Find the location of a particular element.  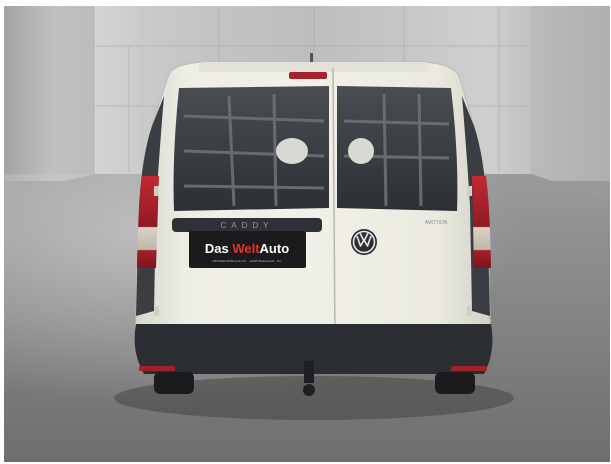

plate-text-welt: Welt is located at coordinates (246, 248).